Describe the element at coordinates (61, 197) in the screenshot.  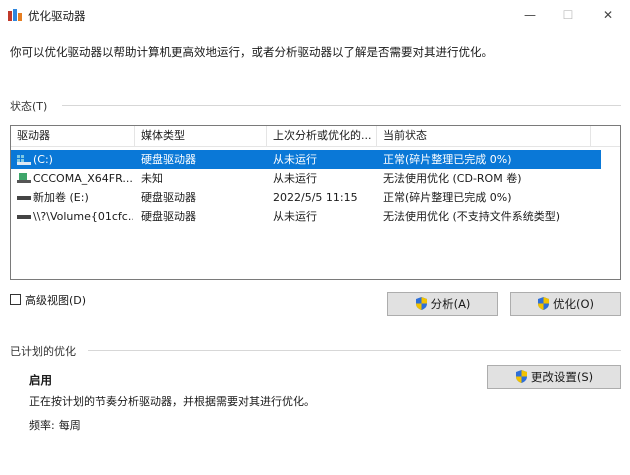
I see `drive-name: 新加卷 (E:)` at that location.